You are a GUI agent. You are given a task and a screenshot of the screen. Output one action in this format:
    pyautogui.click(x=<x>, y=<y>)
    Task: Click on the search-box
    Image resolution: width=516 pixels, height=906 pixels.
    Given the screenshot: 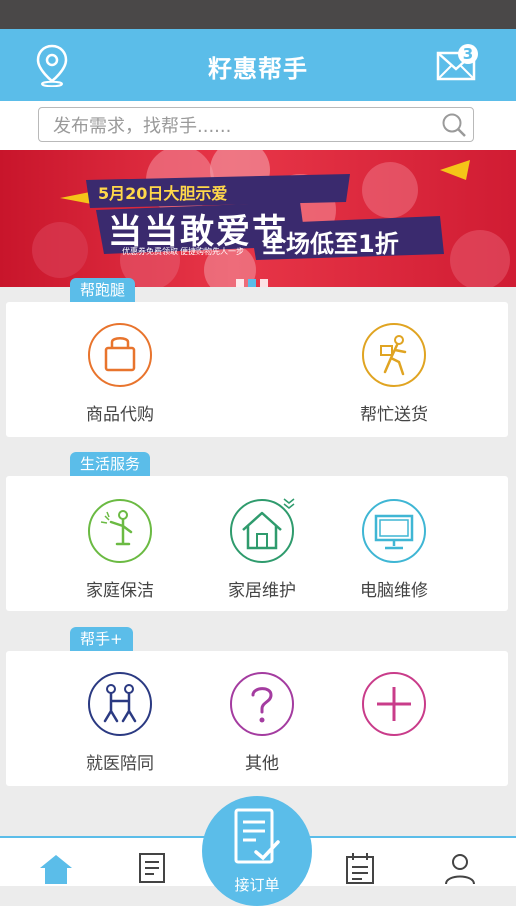 What is the action you would take?
    pyautogui.click(x=256, y=124)
    